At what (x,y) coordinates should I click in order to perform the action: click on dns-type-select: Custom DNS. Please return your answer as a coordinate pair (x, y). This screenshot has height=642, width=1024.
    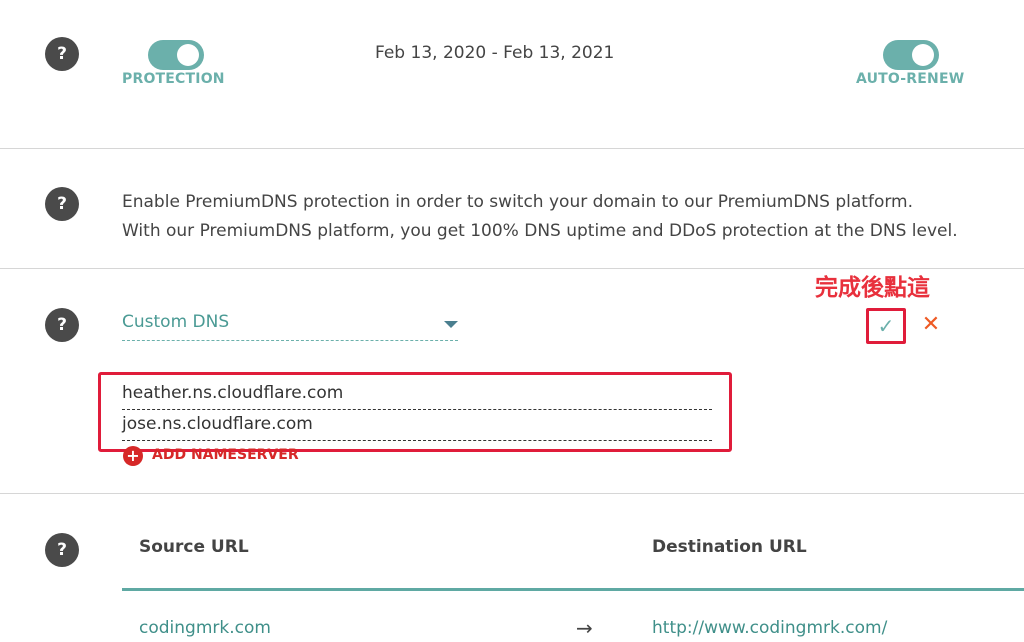
    Looking at the image, I should click on (290, 324).